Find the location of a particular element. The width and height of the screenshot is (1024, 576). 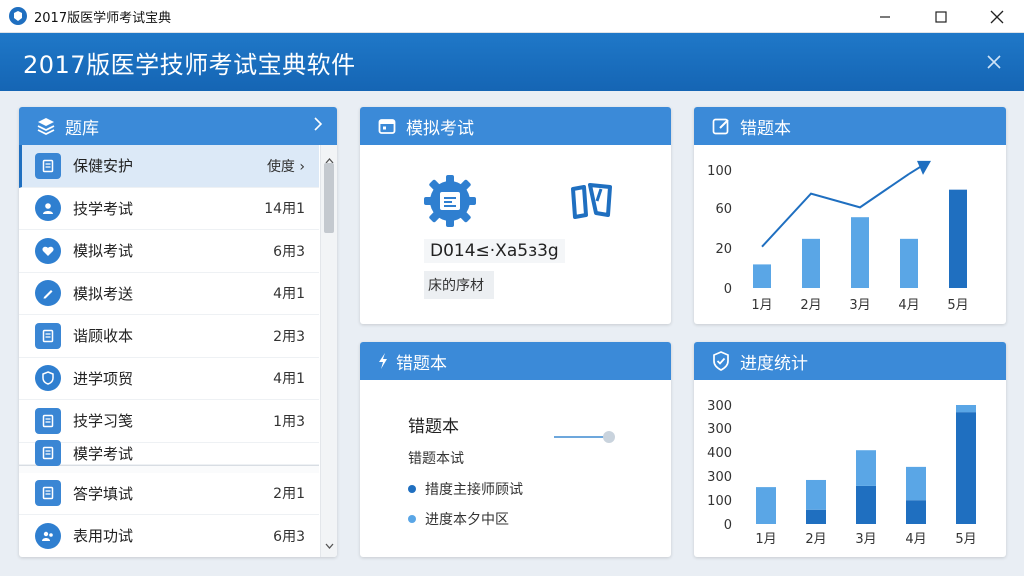

sidebar-list-item: 模拟考送 4用1 is located at coordinates (169, 294).